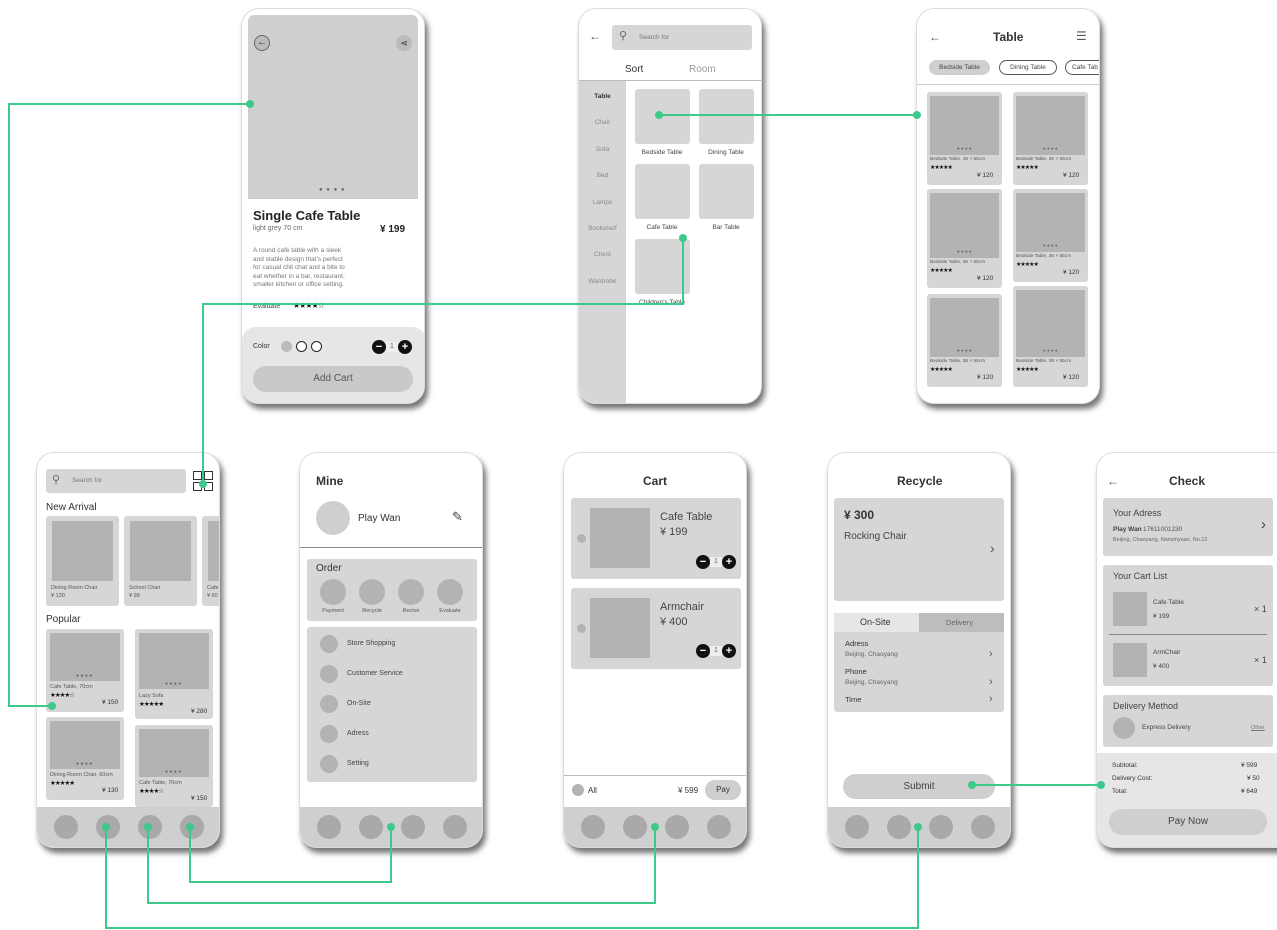 The image size is (1277, 930). Describe the element at coordinates (371, 643) in the screenshot. I see `menu-item: Store Shopping` at that location.